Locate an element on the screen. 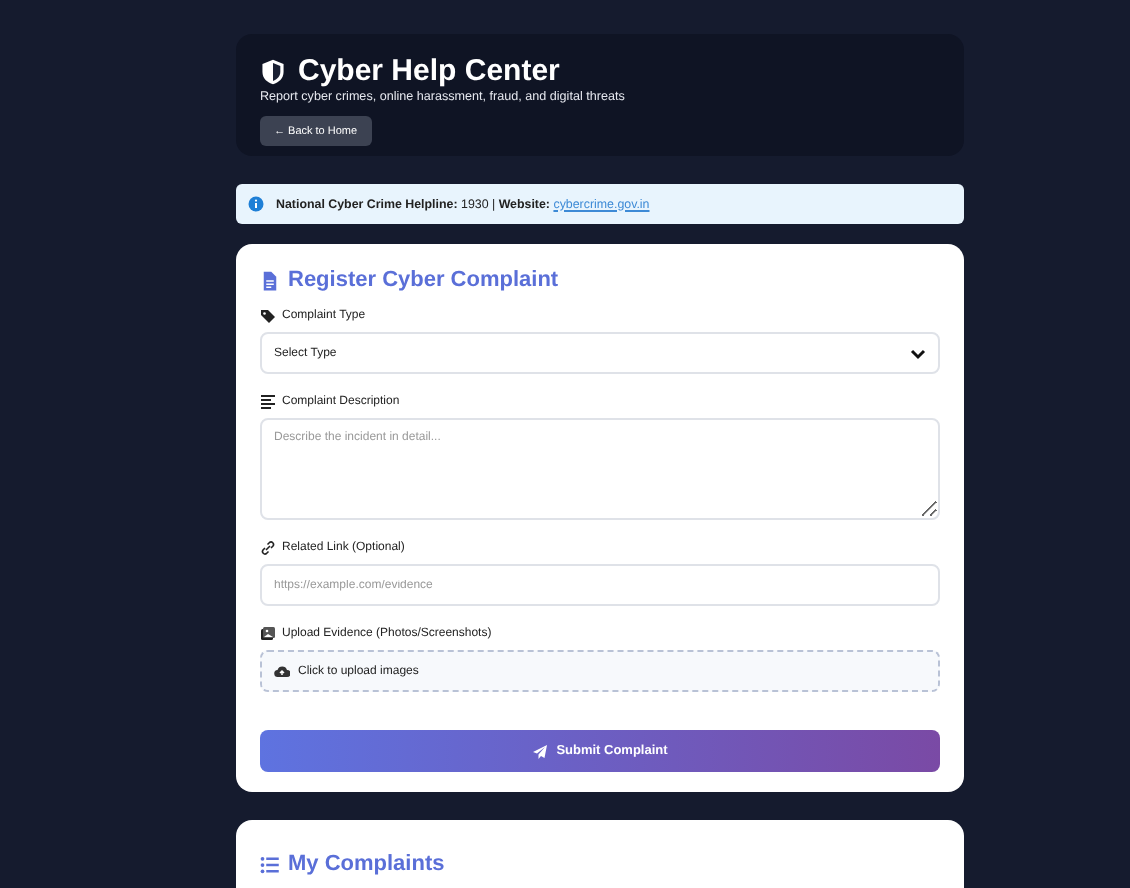 This screenshot has width=1130, height=888. document-icon is located at coordinates (270, 280).